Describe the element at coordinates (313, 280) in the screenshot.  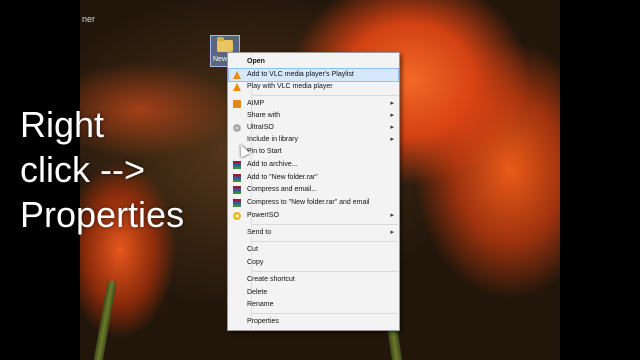
I see `menu-item-create-shortcut: Create shortcut` at that location.